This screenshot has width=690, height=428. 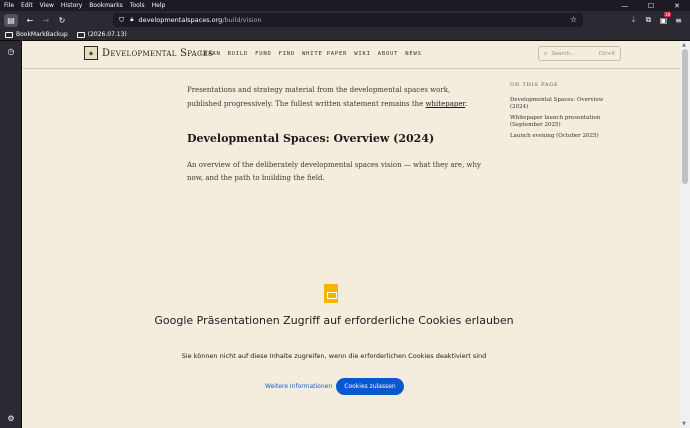 I want to click on bookmark-folder: (2026.07.13), so click(x=101, y=34).